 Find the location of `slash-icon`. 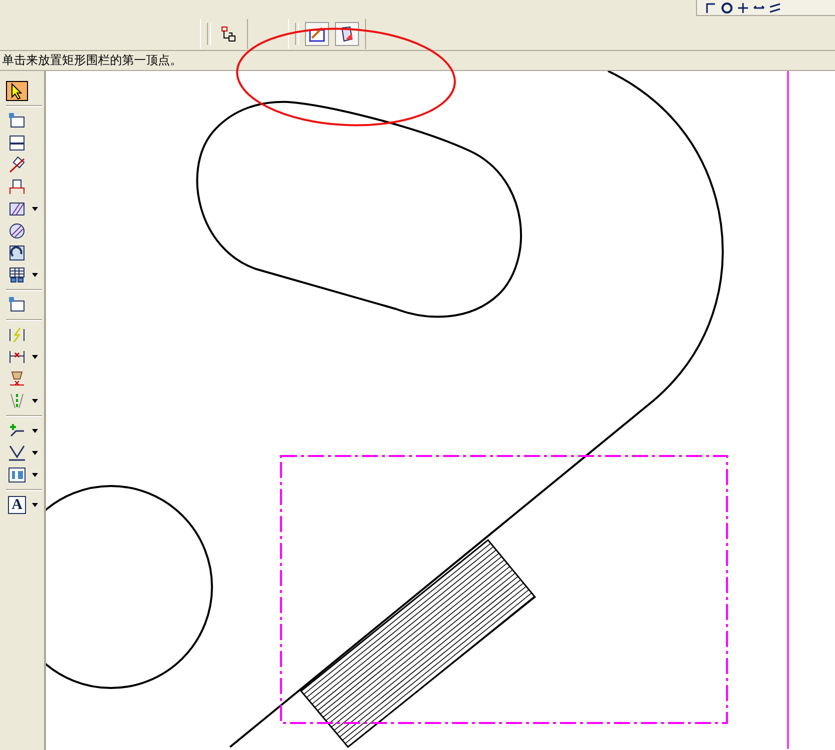

slash-icon is located at coordinates (775, 8).